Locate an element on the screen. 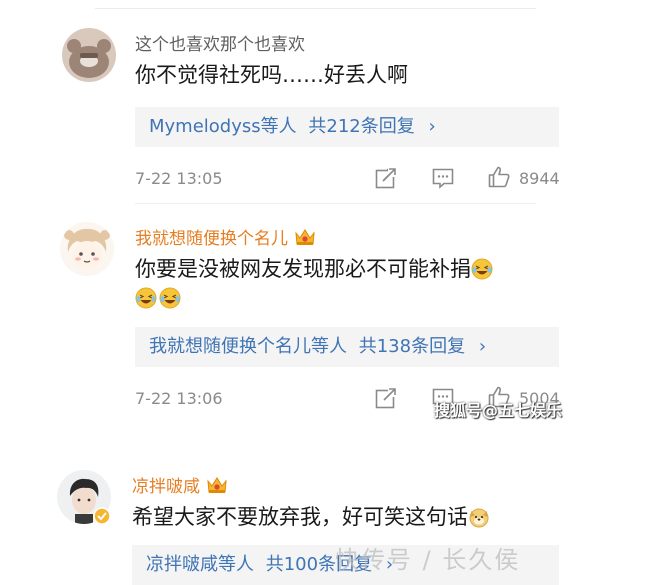 The width and height of the screenshot is (671, 585). comment-text: 希望大家不要放弃我，好可笑这句话 is located at coordinates (311, 517).